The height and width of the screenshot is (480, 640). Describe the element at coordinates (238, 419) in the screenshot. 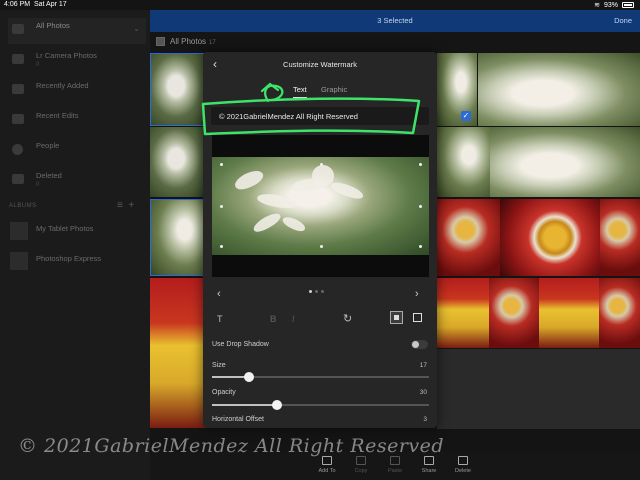

I see `horizontal-offset-label: Horizontal Offset` at that location.